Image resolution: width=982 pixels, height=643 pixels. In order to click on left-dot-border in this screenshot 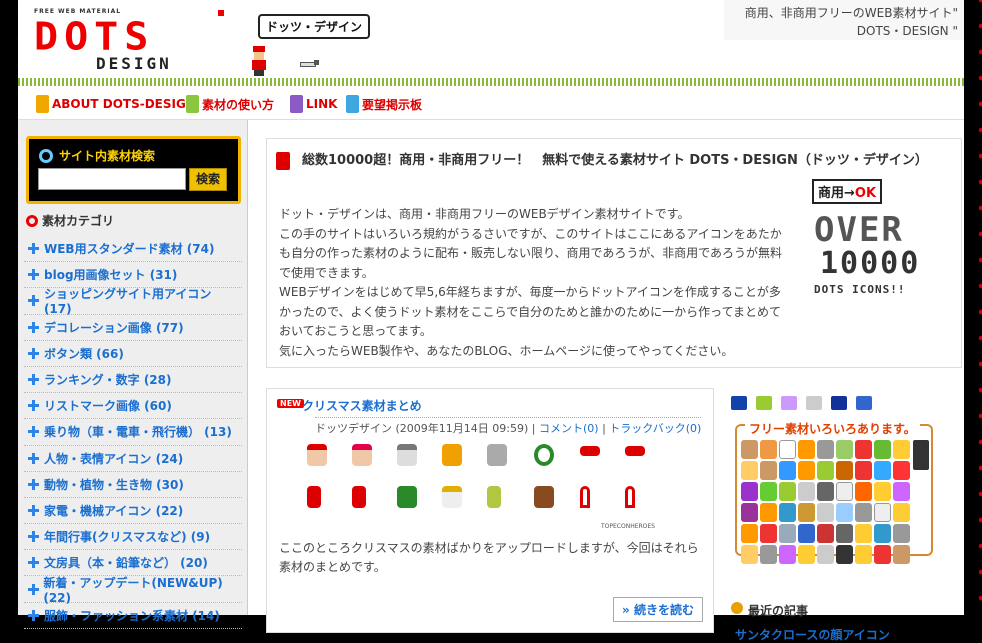, I will do `click(10, 307)`.